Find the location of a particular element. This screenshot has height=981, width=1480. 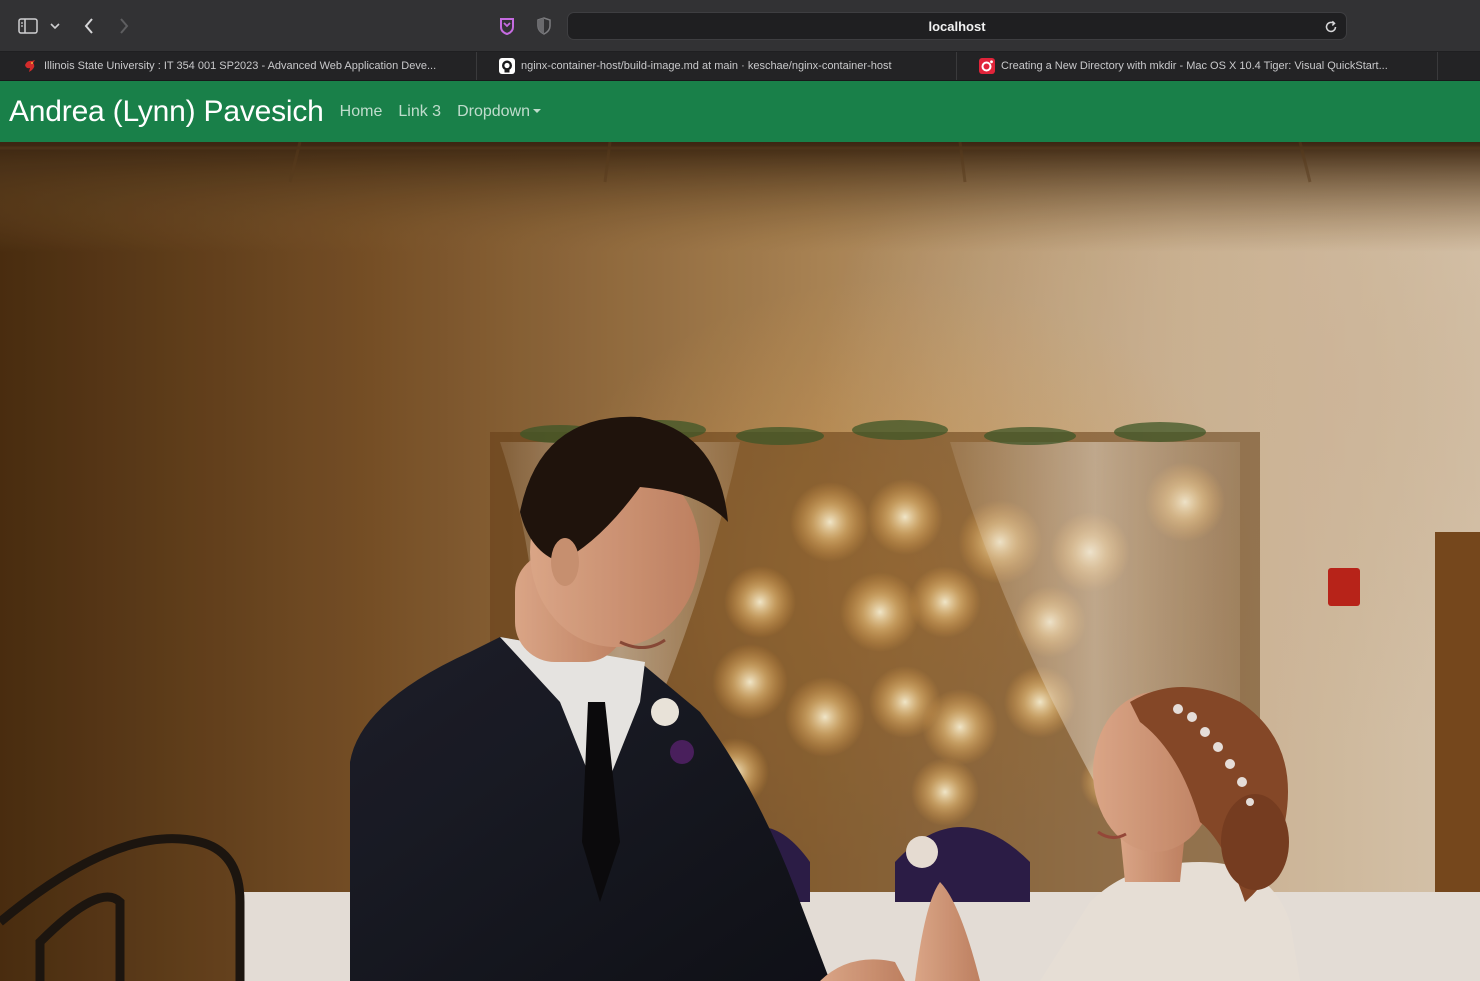

extension-shield-icon is located at coordinates (507, 26).